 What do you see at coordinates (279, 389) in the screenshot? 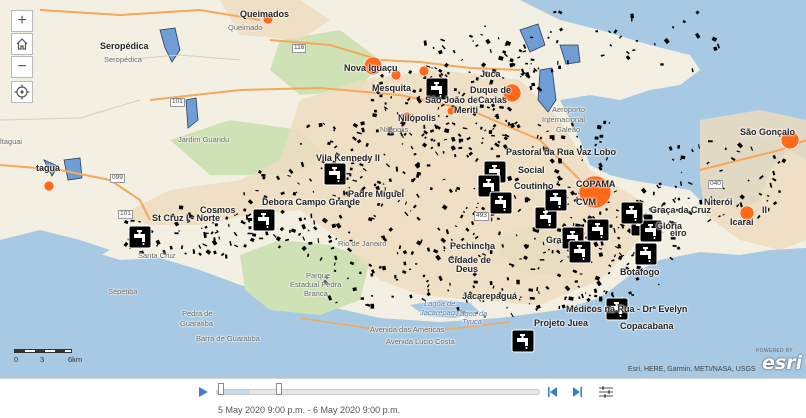
I see `time-slider-end-thumb` at bounding box center [279, 389].